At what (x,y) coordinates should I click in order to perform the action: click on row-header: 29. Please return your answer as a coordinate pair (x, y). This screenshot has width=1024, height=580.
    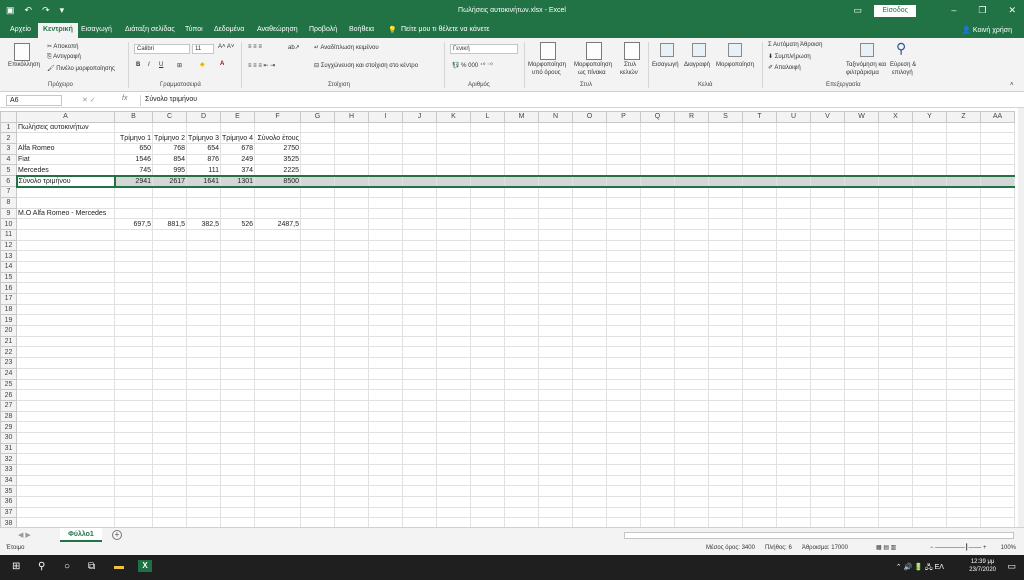
    Looking at the image, I should click on (8, 427).